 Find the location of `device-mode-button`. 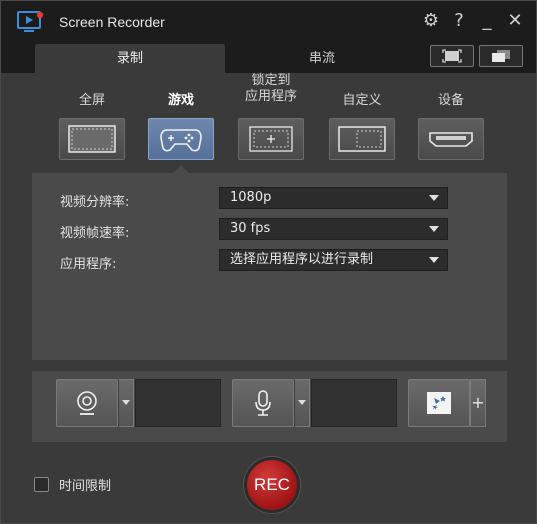

device-mode-button is located at coordinates (451, 139).